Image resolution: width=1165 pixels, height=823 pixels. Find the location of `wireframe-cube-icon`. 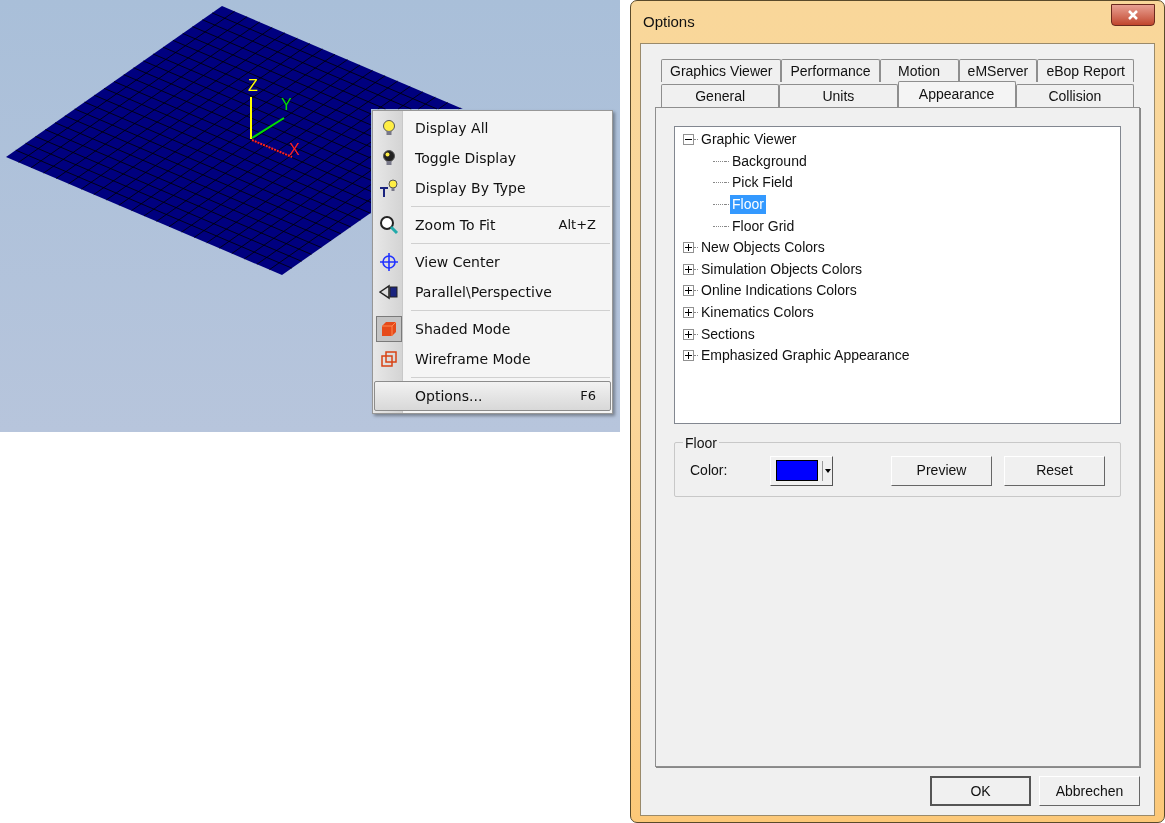

wireframe-cube-icon is located at coordinates (389, 359).